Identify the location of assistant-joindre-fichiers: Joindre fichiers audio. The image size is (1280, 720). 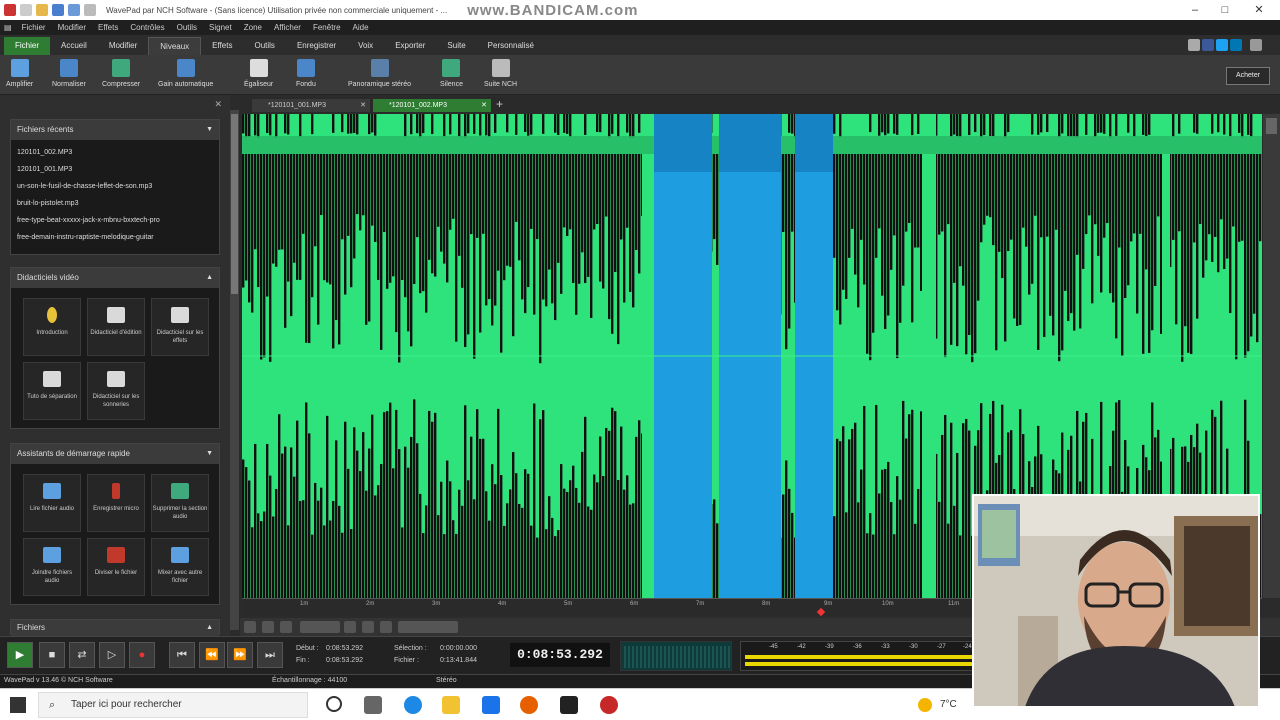
(52, 567).